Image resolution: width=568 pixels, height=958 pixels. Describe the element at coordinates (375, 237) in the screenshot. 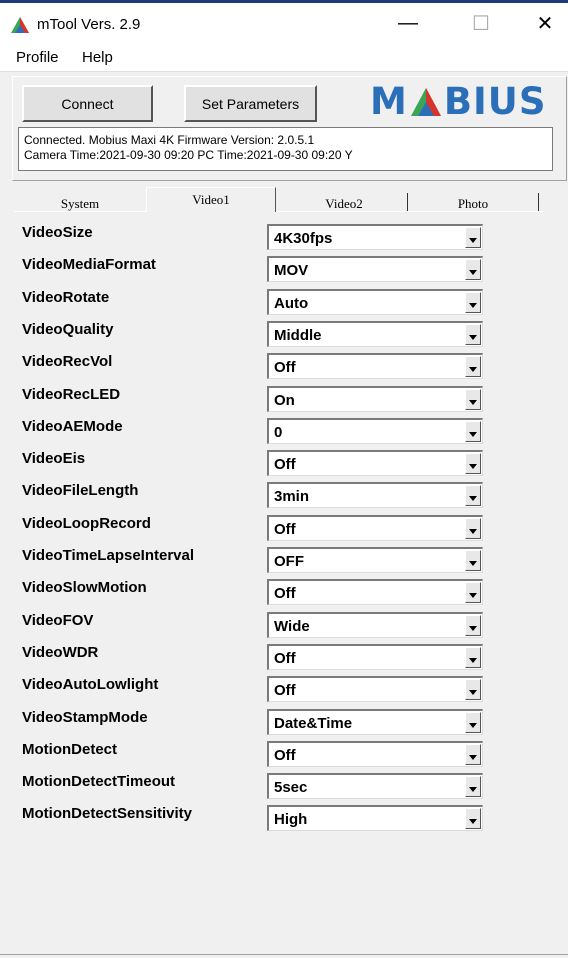

I see `setting-dropdown: 4K30fps` at that location.